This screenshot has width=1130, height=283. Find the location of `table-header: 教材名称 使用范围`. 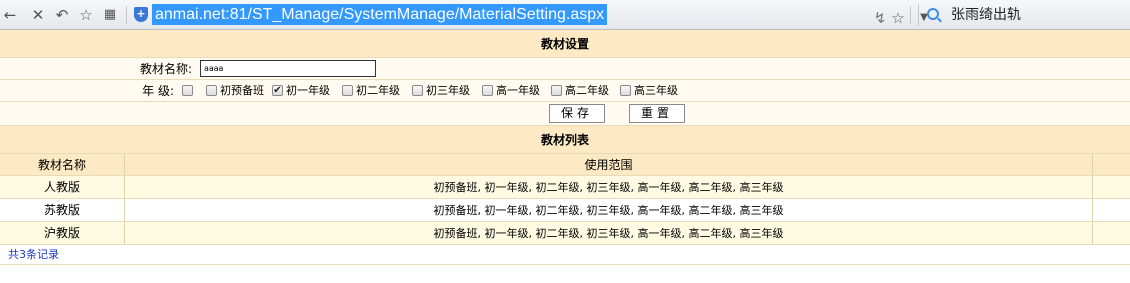

table-header: 教材名称 使用范围 is located at coordinates (565, 165).